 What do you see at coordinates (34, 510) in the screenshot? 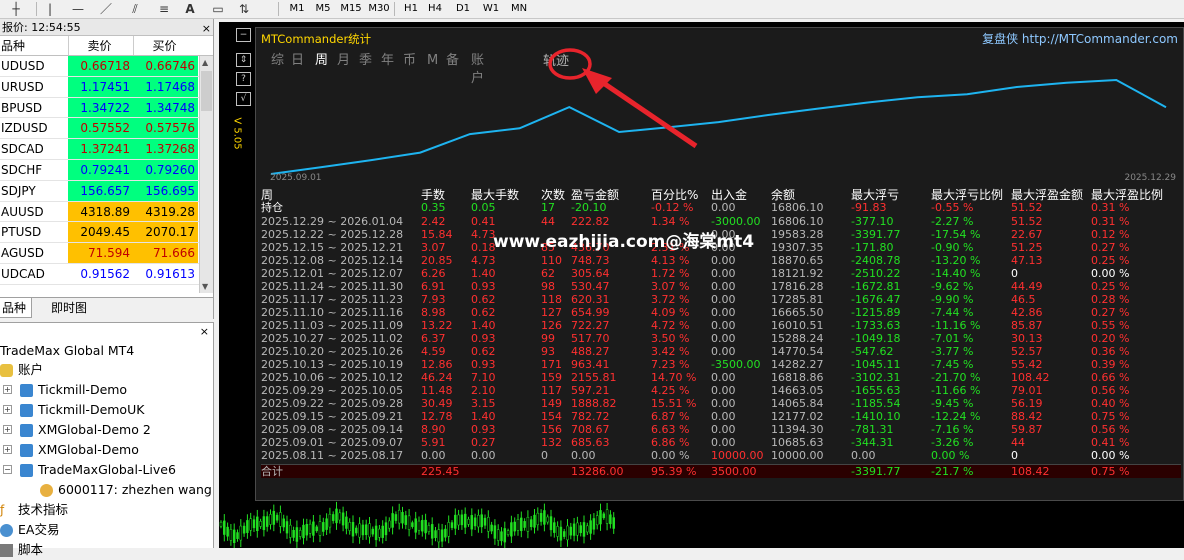
I see `navigator-indicators: ƒ 技术指标` at bounding box center [34, 510].